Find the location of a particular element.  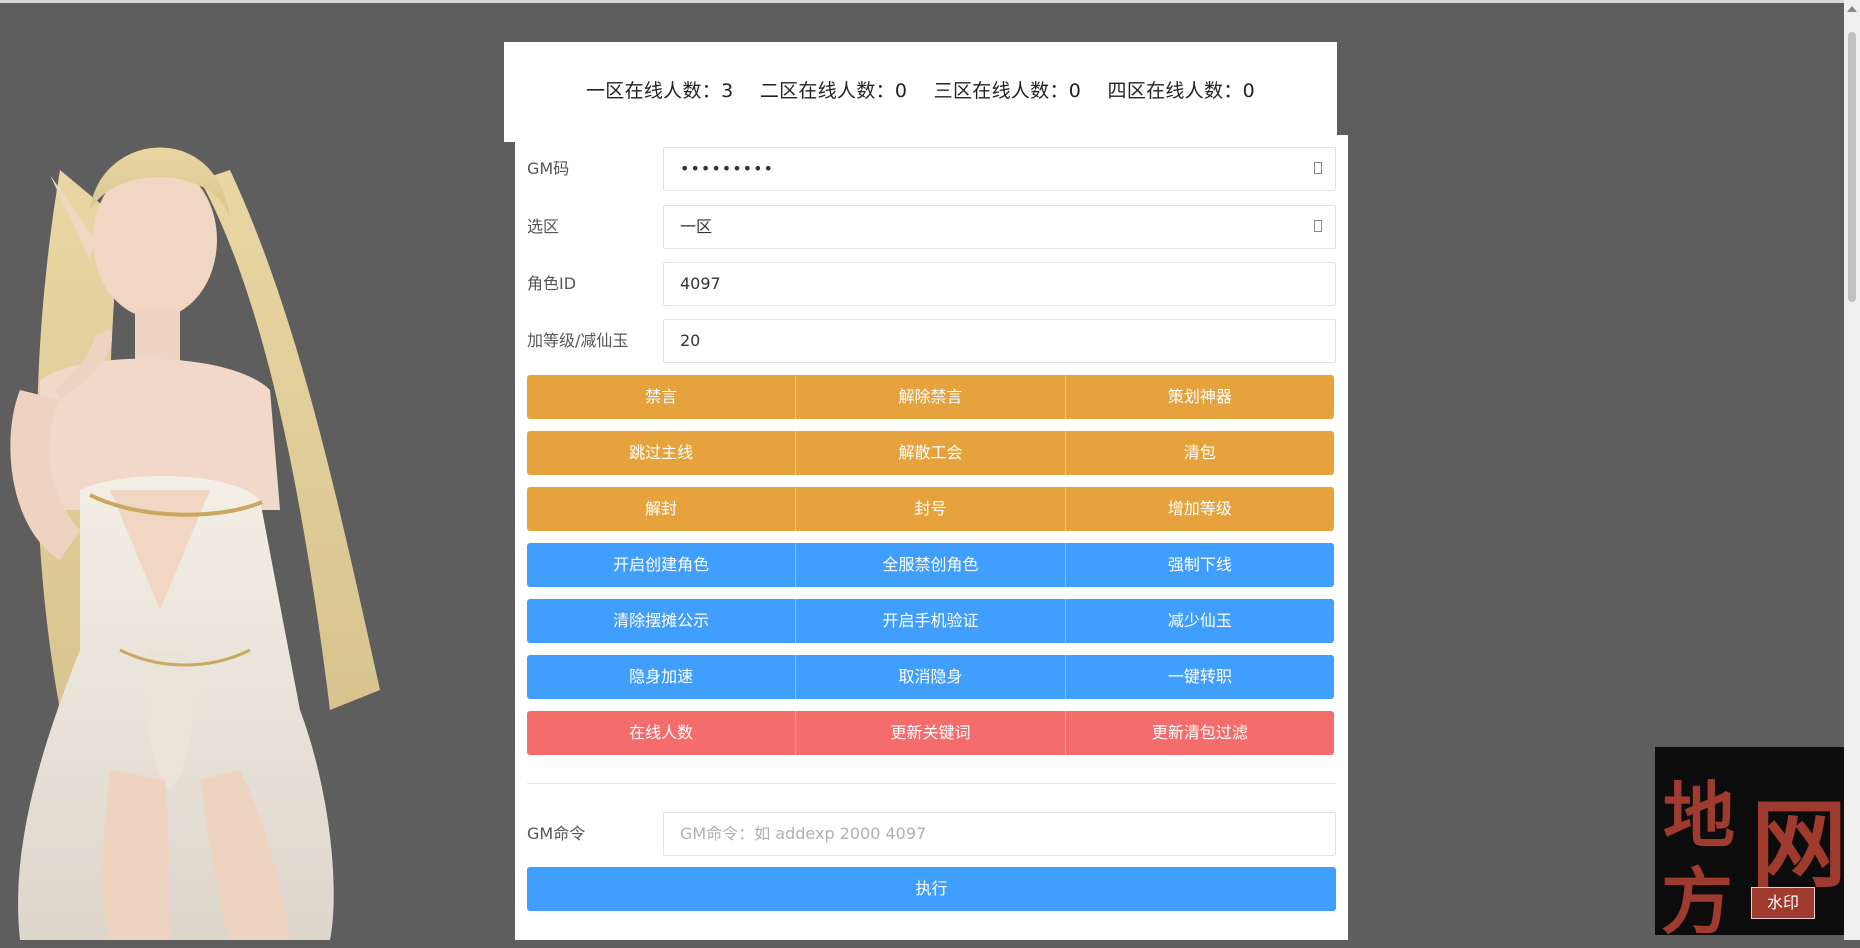

scroll-up-arrow-icon is located at coordinates (1852, 9).